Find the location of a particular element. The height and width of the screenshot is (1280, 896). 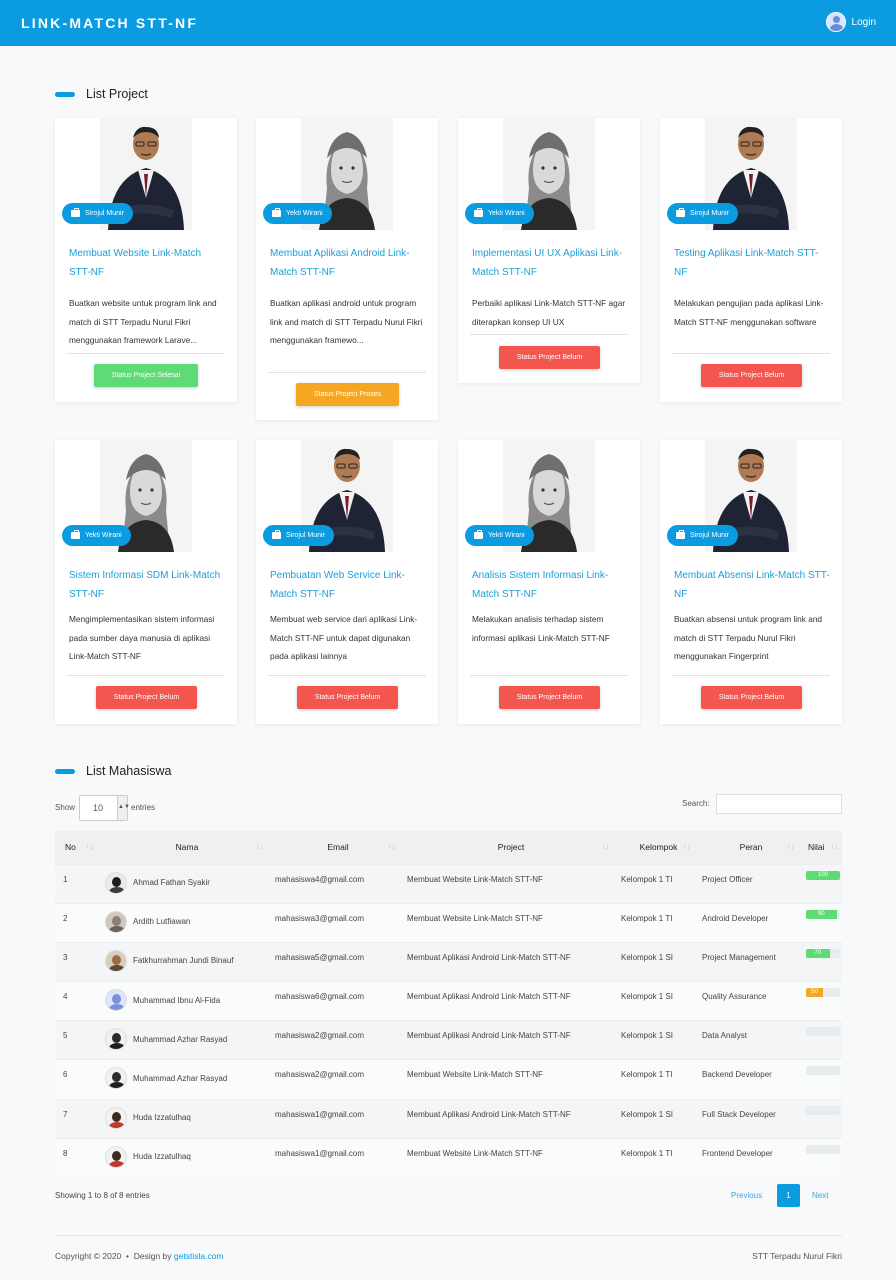

project-title: Pembuatan Web Service Link-Match STT-NF is located at coordinates (348, 585).